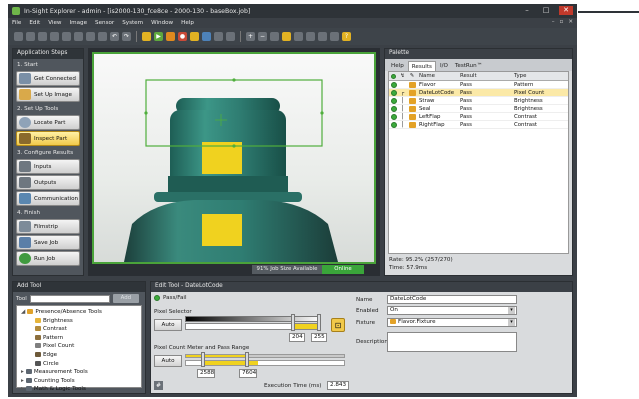 This screenshot has height=399, width=639. What do you see at coordinates (262, 36) in the screenshot?
I see `zoom-out-icon: −` at bounding box center [262, 36].